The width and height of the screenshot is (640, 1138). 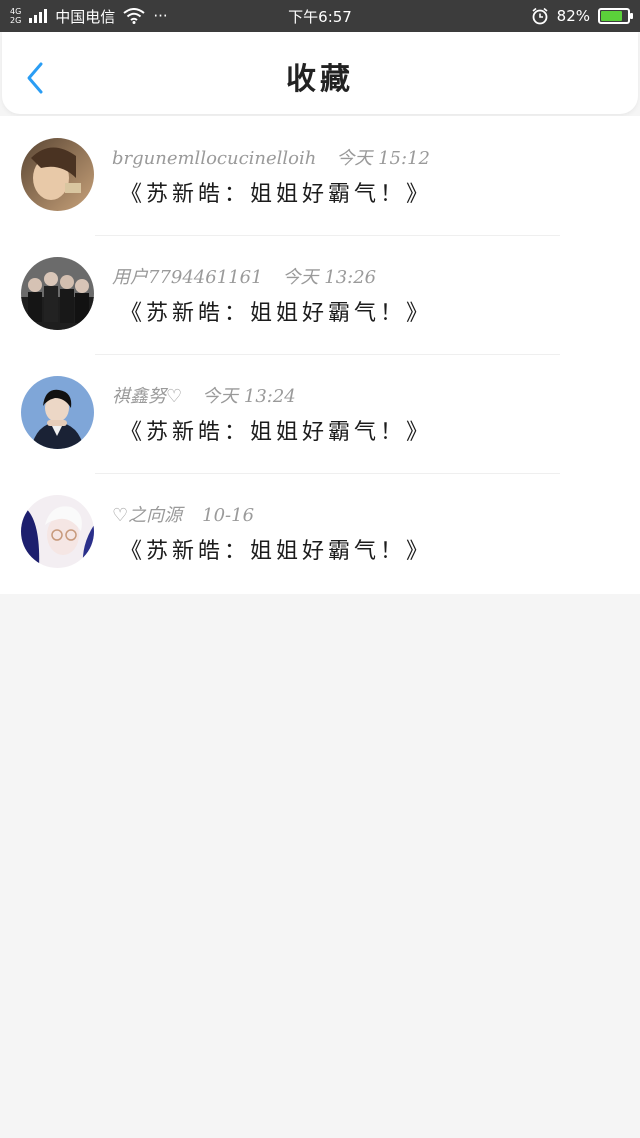 I want to click on status-right: 82%, so click(x=582, y=16).